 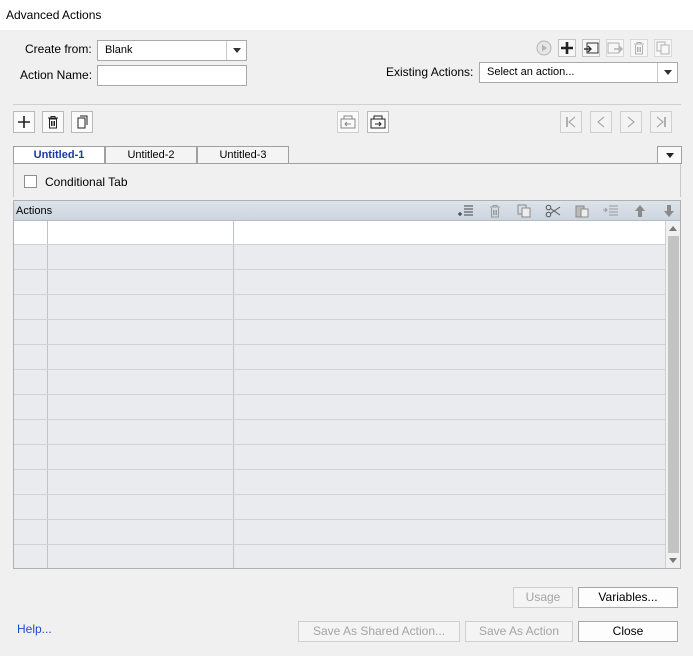 I want to click on first-decision-button, so click(x=571, y=122).